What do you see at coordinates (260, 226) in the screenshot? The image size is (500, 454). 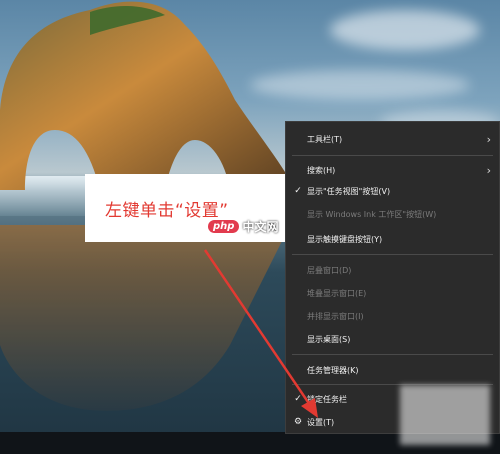 I see `watermark-text: 中文网` at bounding box center [260, 226].